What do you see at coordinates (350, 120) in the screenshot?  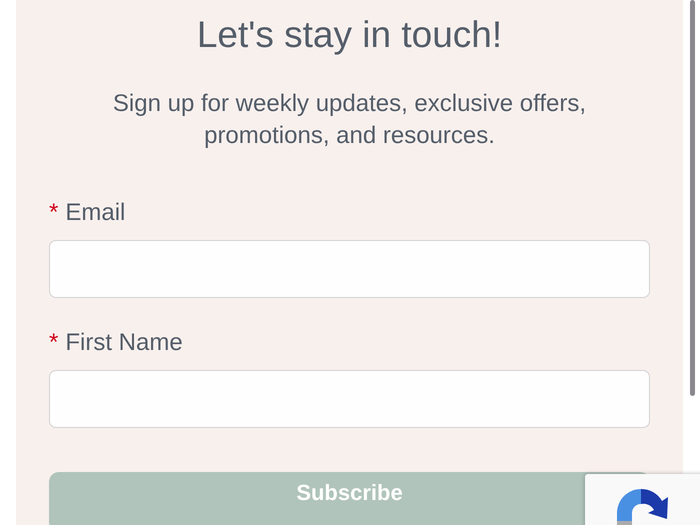 I see `form-description: Sign up for weekly updates, exclusive offers, promotions, and resources.` at bounding box center [350, 120].